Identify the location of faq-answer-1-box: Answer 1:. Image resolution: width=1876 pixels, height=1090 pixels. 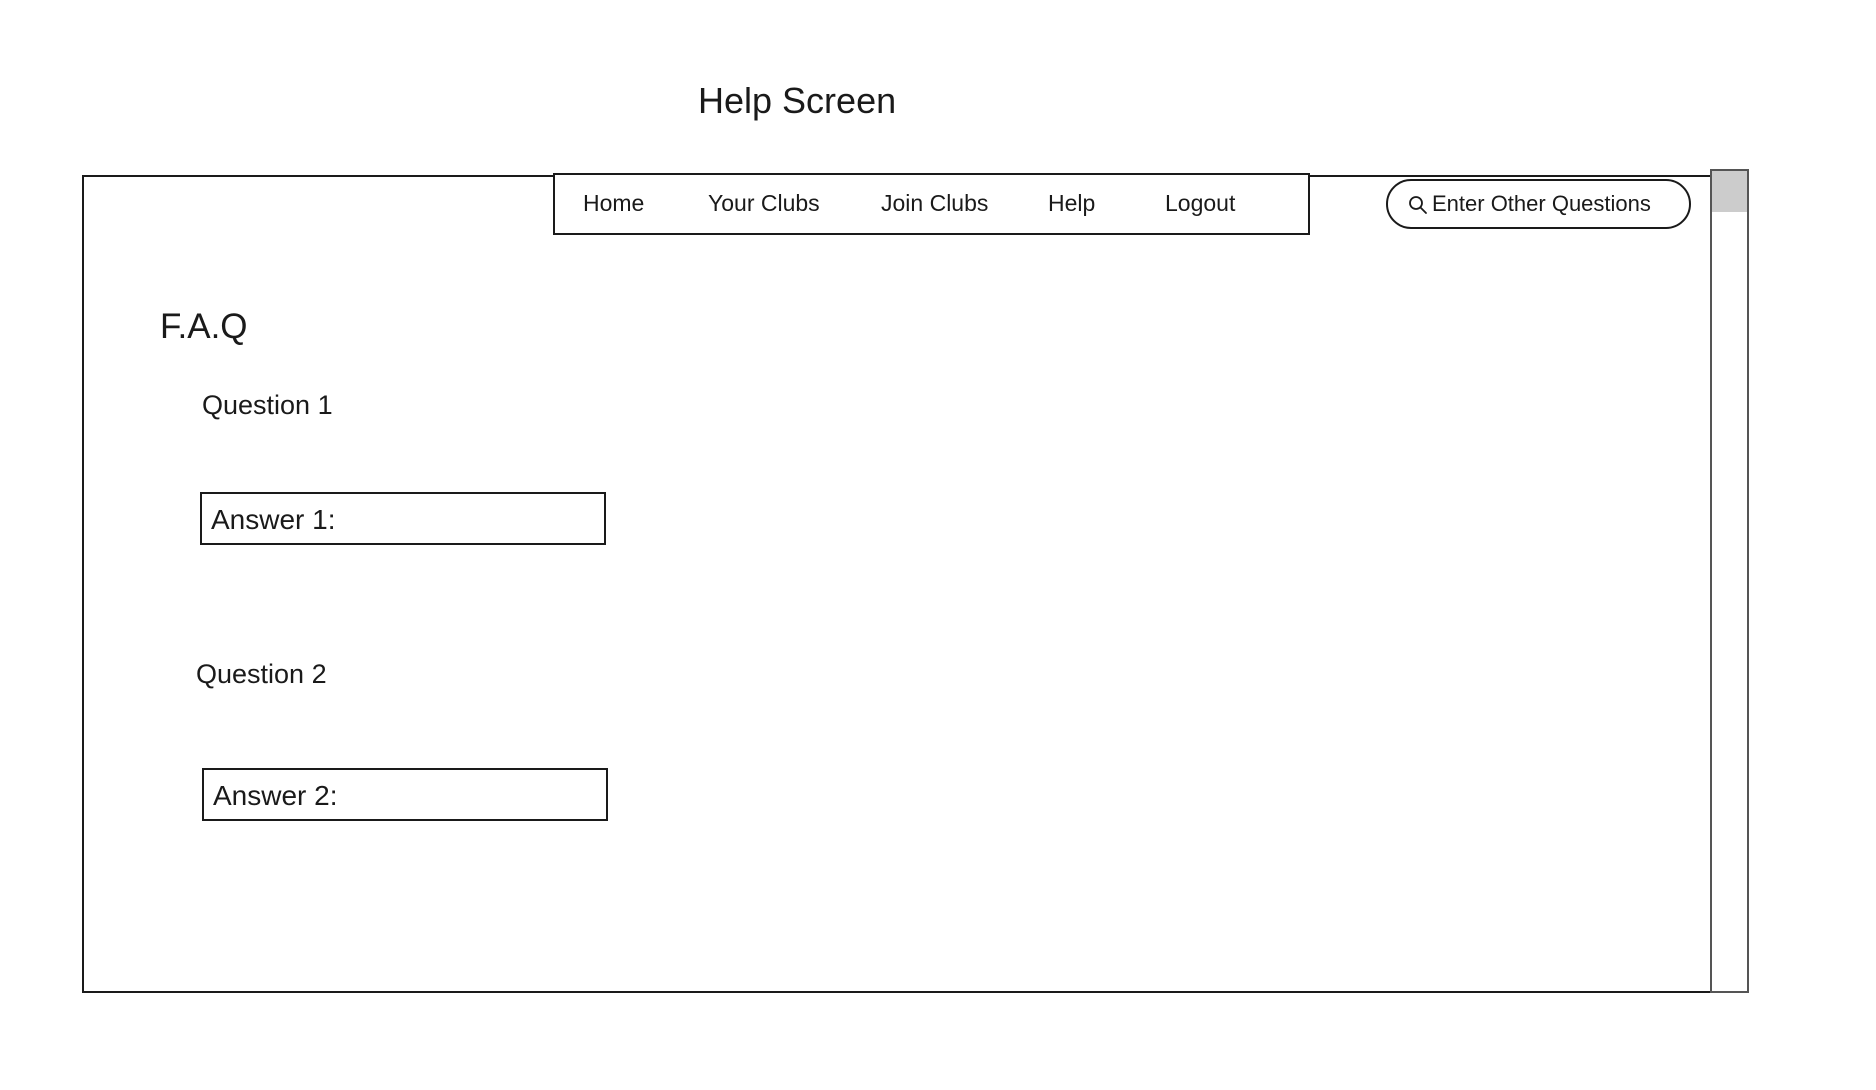
(403, 518).